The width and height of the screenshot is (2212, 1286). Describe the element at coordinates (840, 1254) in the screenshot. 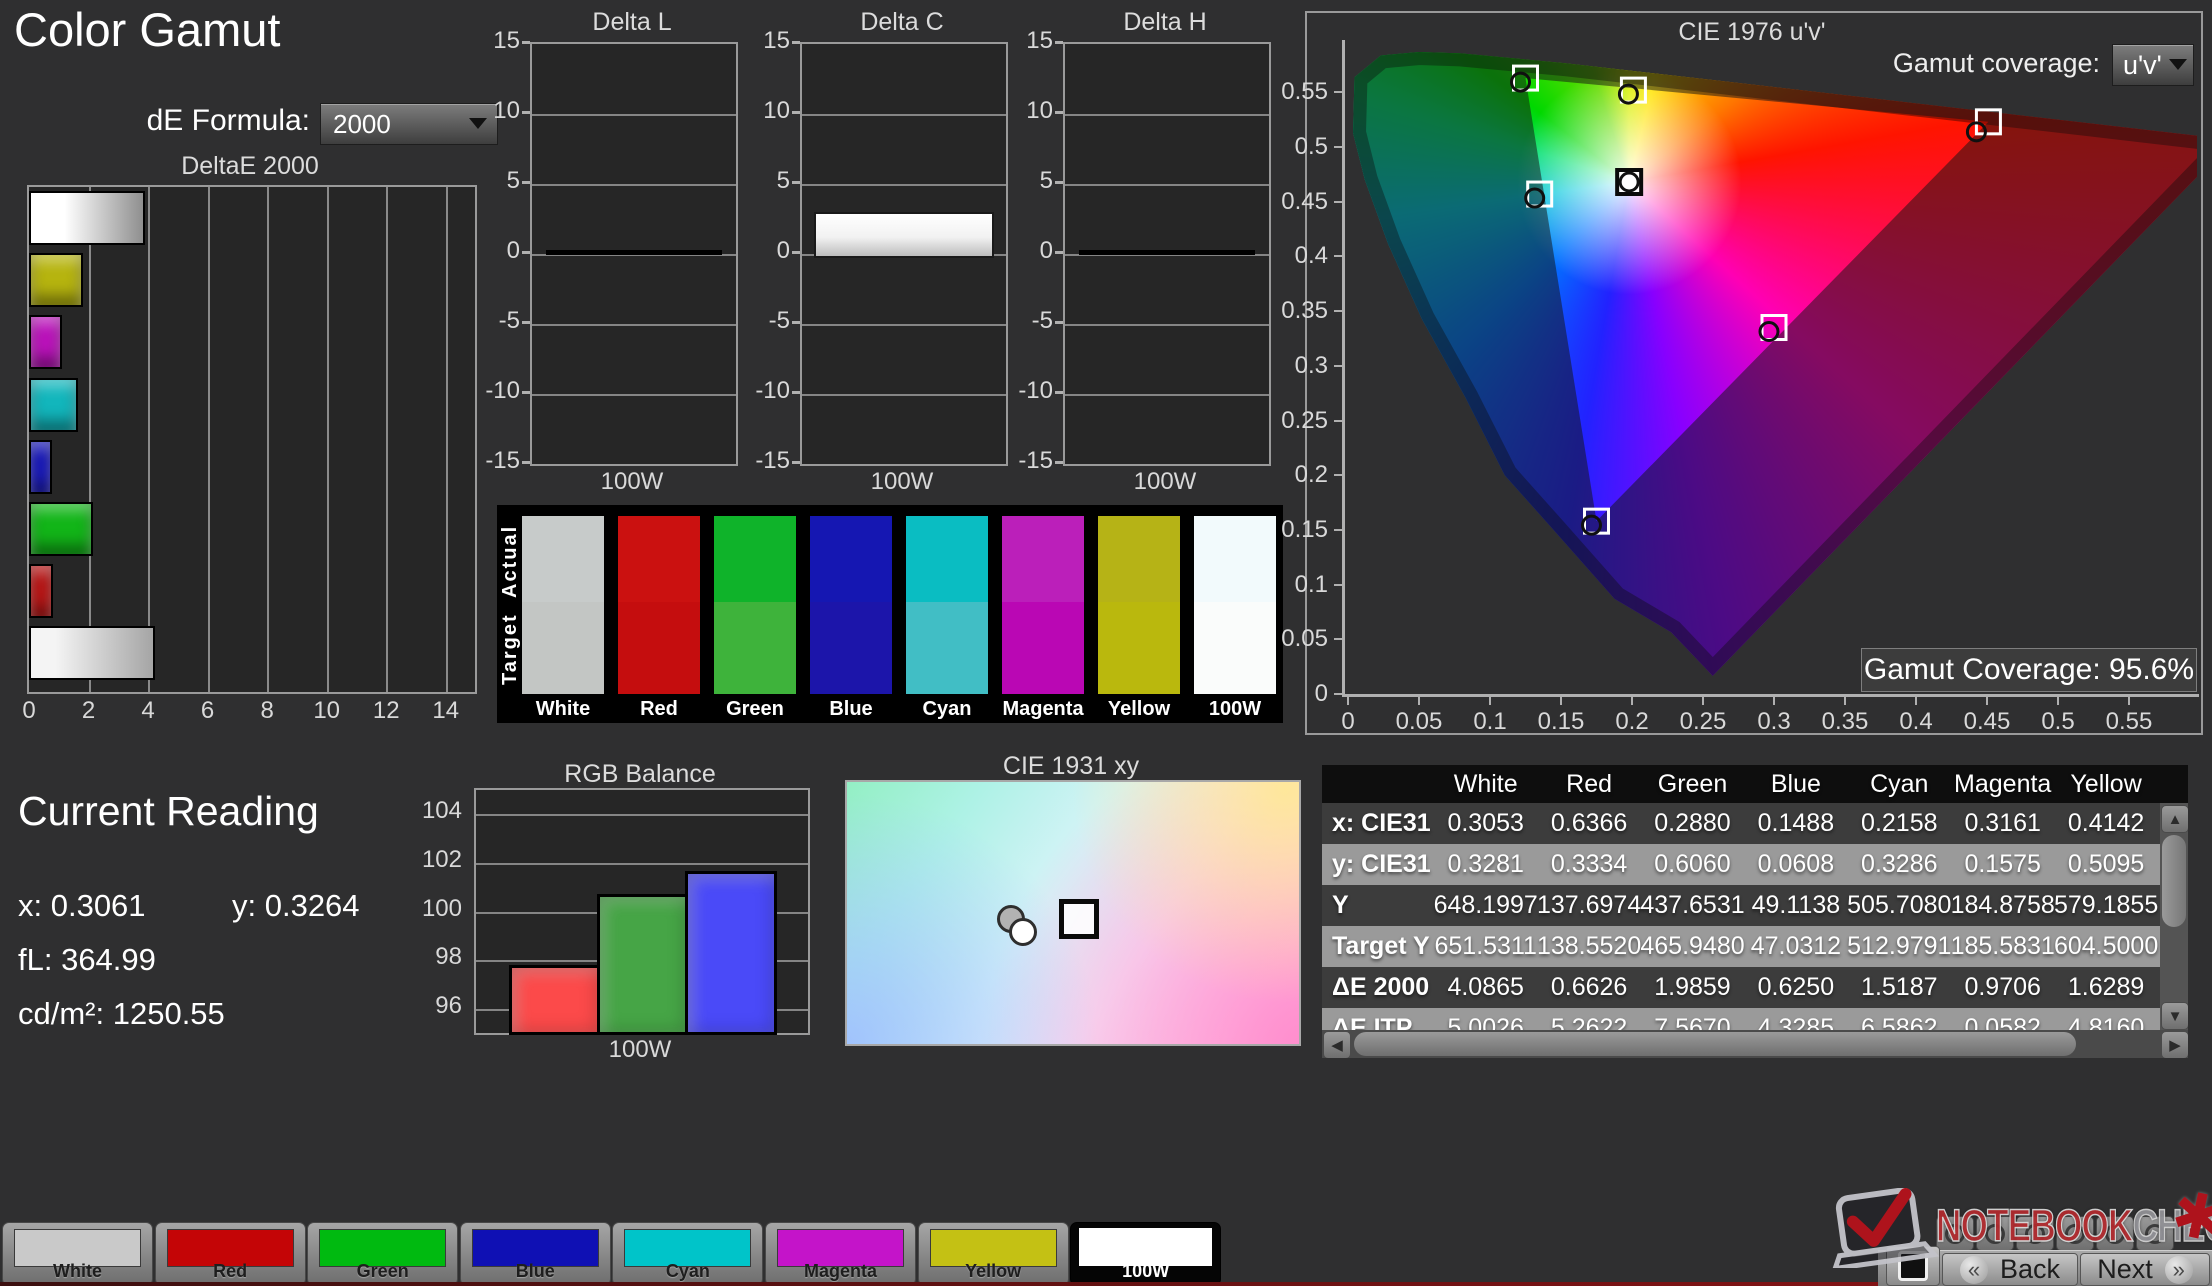

I see `patch-tile-magenta: Magenta` at that location.